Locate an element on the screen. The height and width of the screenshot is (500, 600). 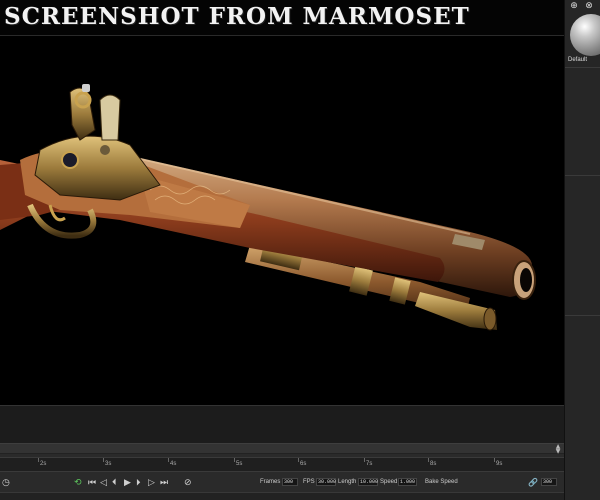
viewport-title-bar: SCREENSHOT FROM MARMOSET is located at coordinates (282, 18).